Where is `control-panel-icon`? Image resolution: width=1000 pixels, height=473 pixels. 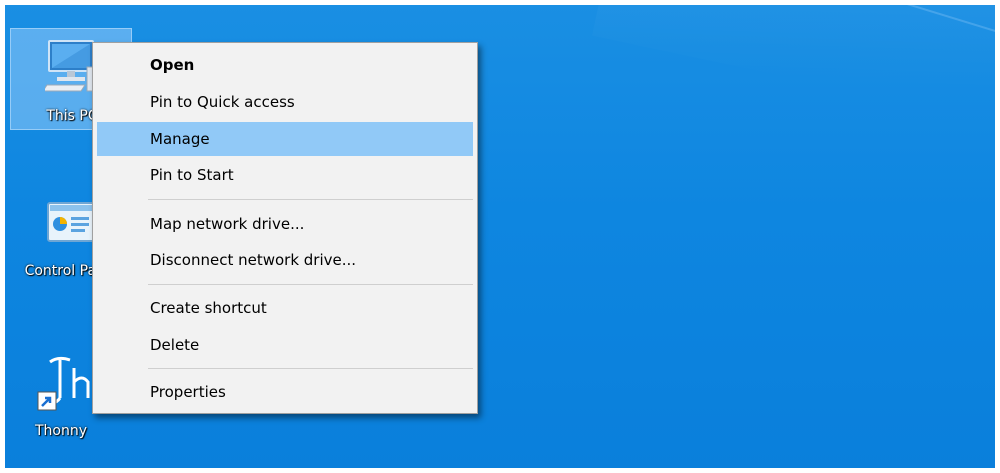 control-panel-icon is located at coordinates (71, 226).